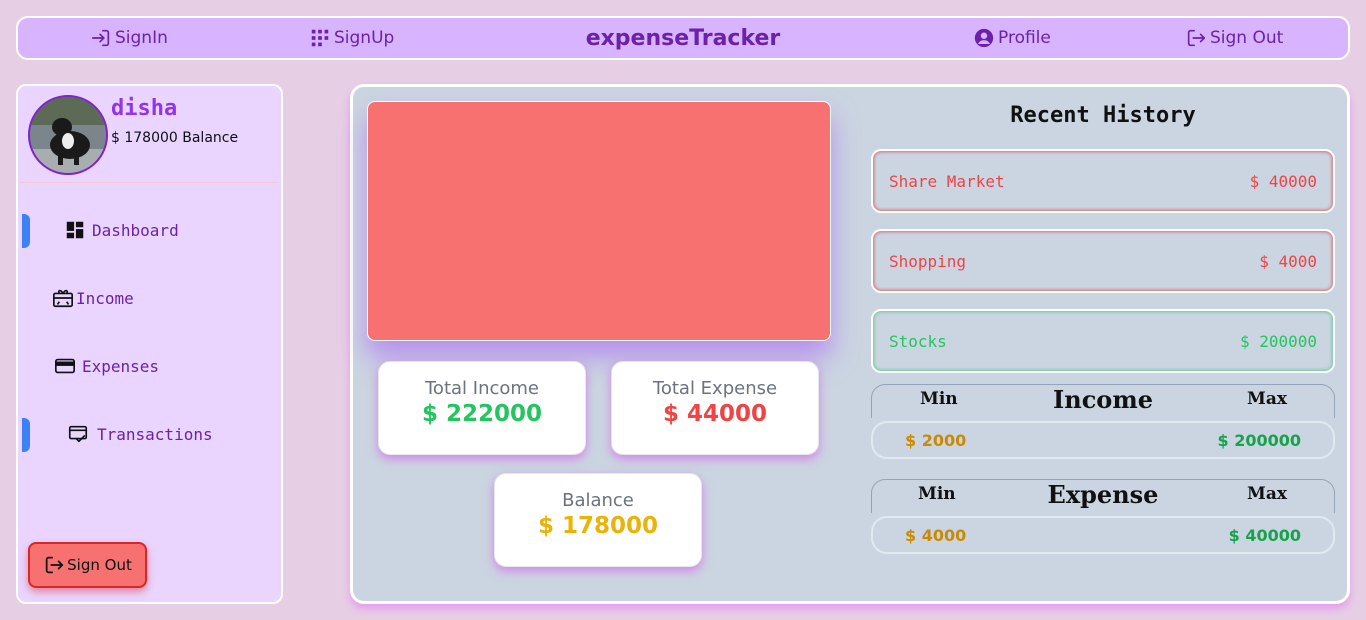  I want to click on income-max-value: $ 200000, so click(1259, 440).